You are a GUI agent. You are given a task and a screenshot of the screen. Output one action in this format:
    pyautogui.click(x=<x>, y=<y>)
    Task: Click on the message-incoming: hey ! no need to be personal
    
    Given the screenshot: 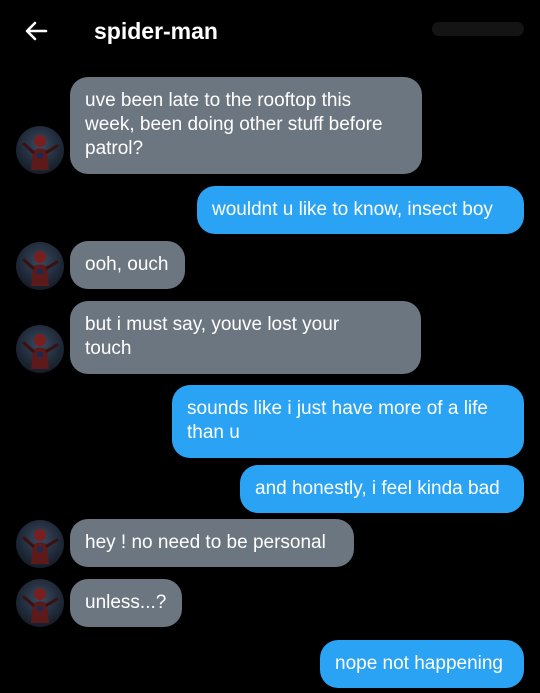 What is the action you would take?
    pyautogui.click(x=212, y=543)
    